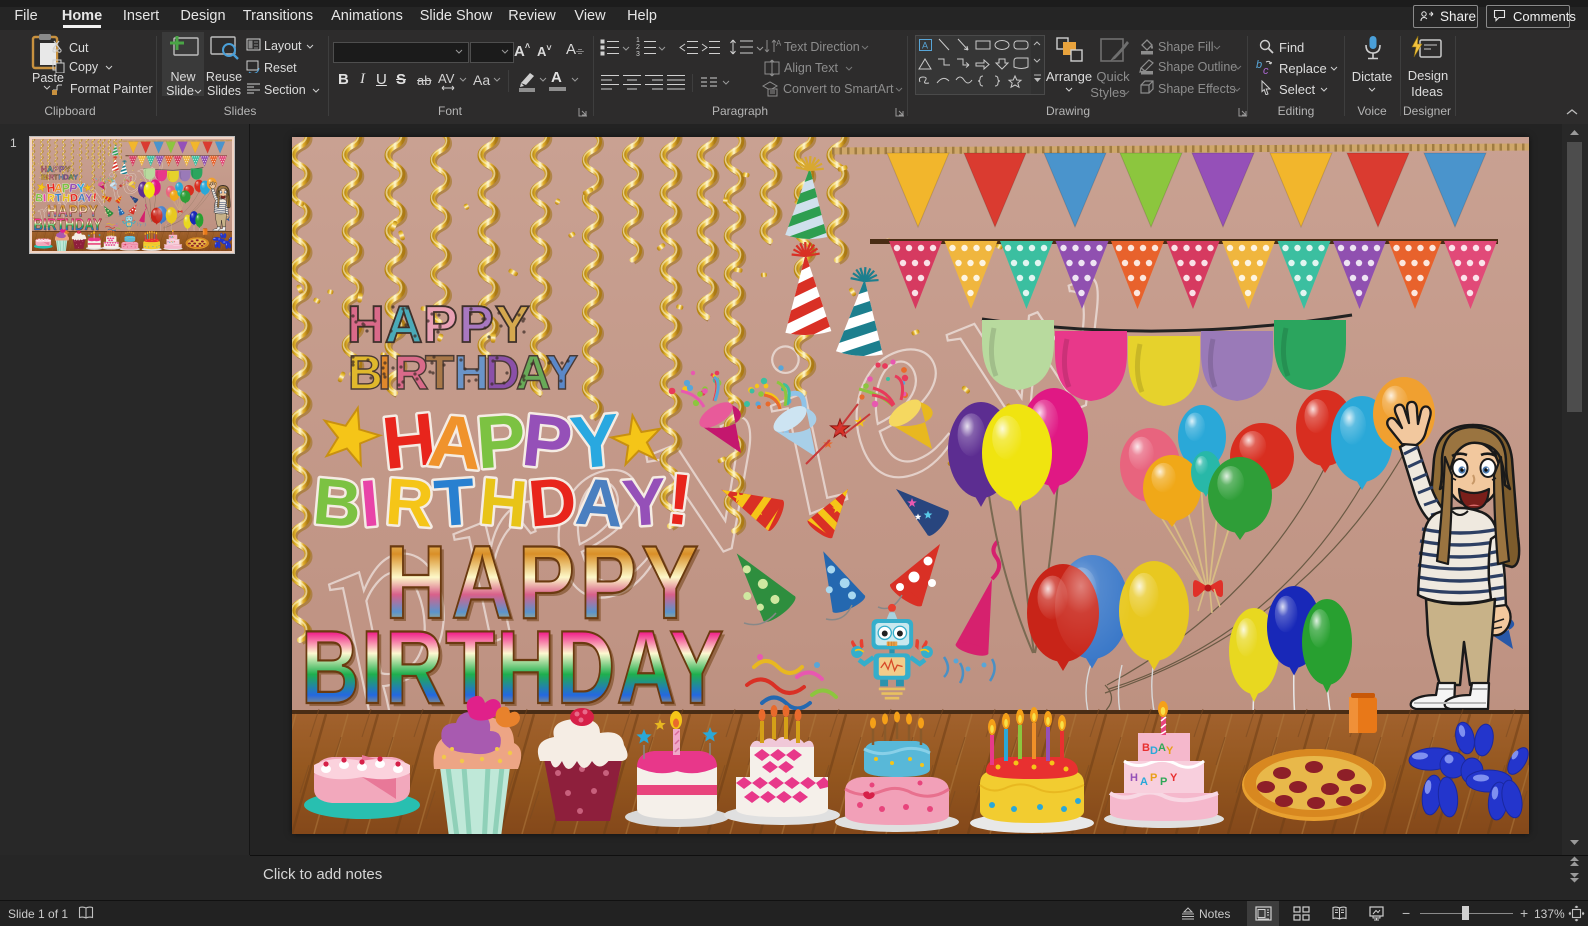 The height and width of the screenshot is (926, 1588). I want to click on svg-text: BIRTHDAY, so click(513, 667).